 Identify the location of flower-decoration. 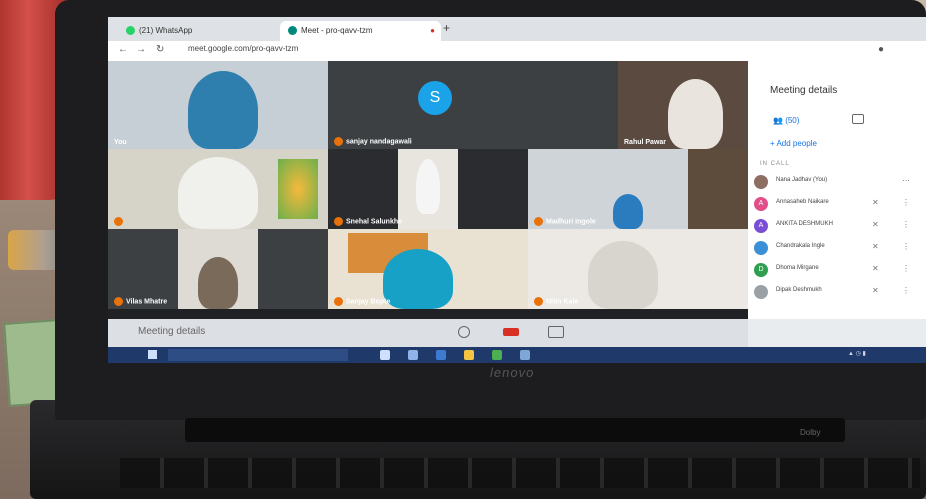
(298, 189).